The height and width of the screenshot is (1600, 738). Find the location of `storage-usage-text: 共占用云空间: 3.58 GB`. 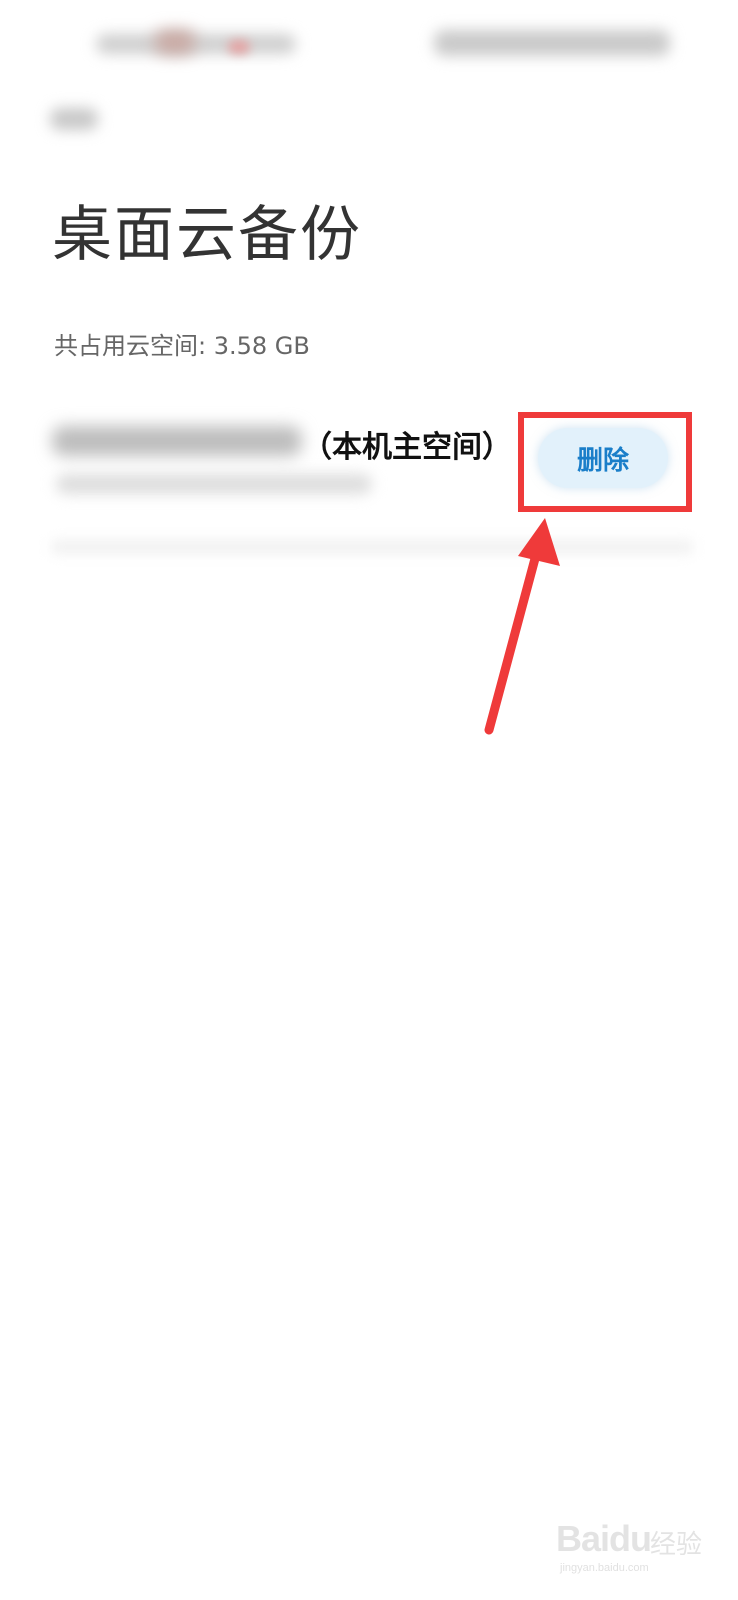

storage-usage-text: 共占用云空间: 3.58 GB is located at coordinates (182, 346).